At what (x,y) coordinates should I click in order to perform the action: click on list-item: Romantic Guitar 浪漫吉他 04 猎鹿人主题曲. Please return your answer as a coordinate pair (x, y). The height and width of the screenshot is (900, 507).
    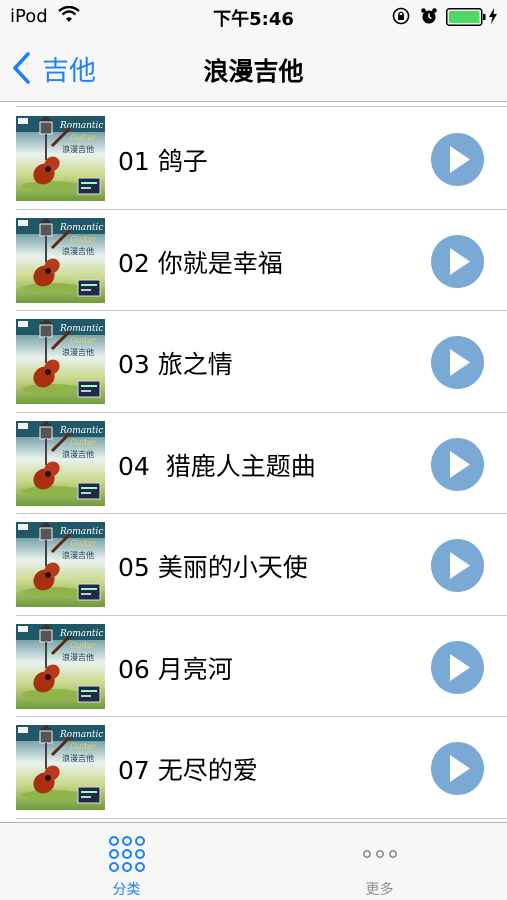
    Looking at the image, I should click on (253, 464).